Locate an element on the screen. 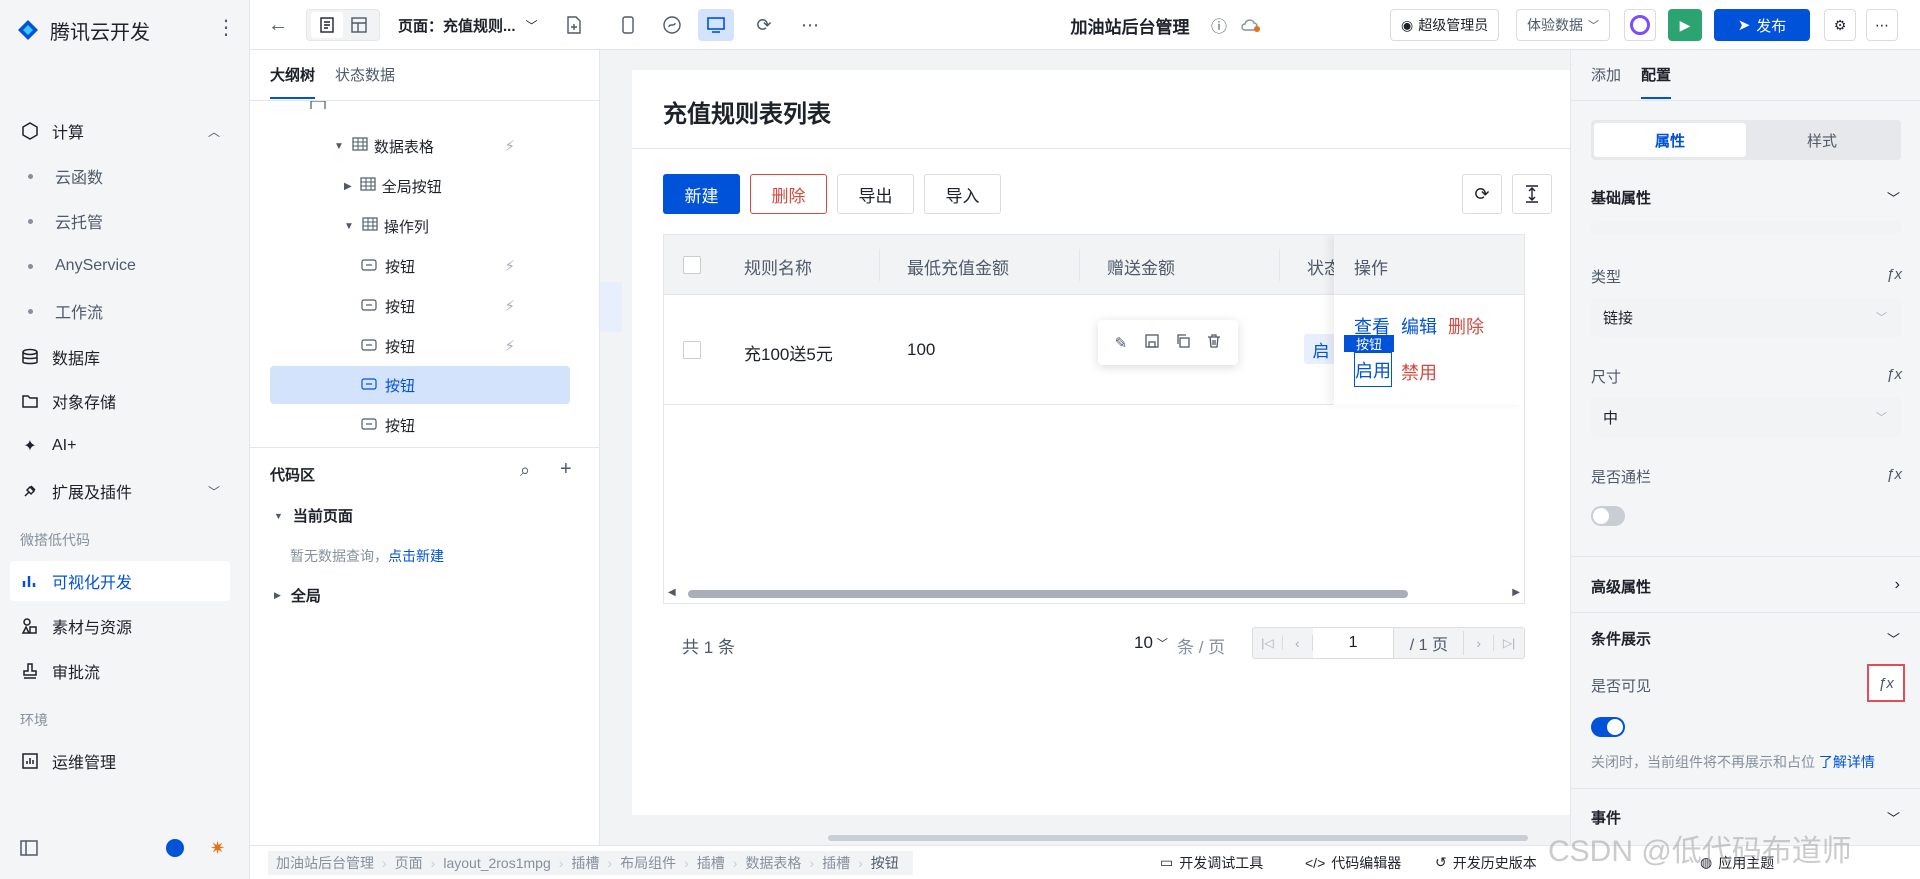  layout-icon is located at coordinates (359, 25).